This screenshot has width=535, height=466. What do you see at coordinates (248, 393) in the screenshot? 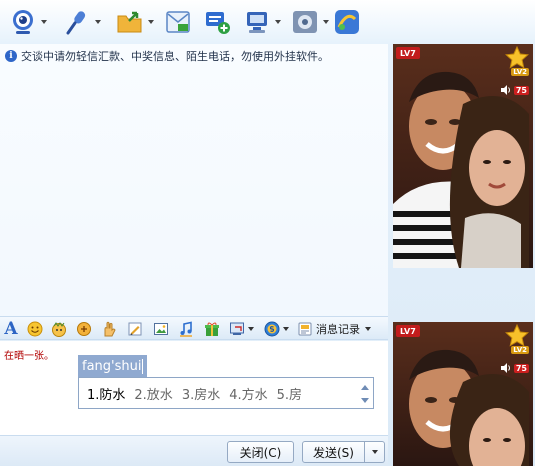
I see `ime-candidate: 4.方水` at bounding box center [248, 393].